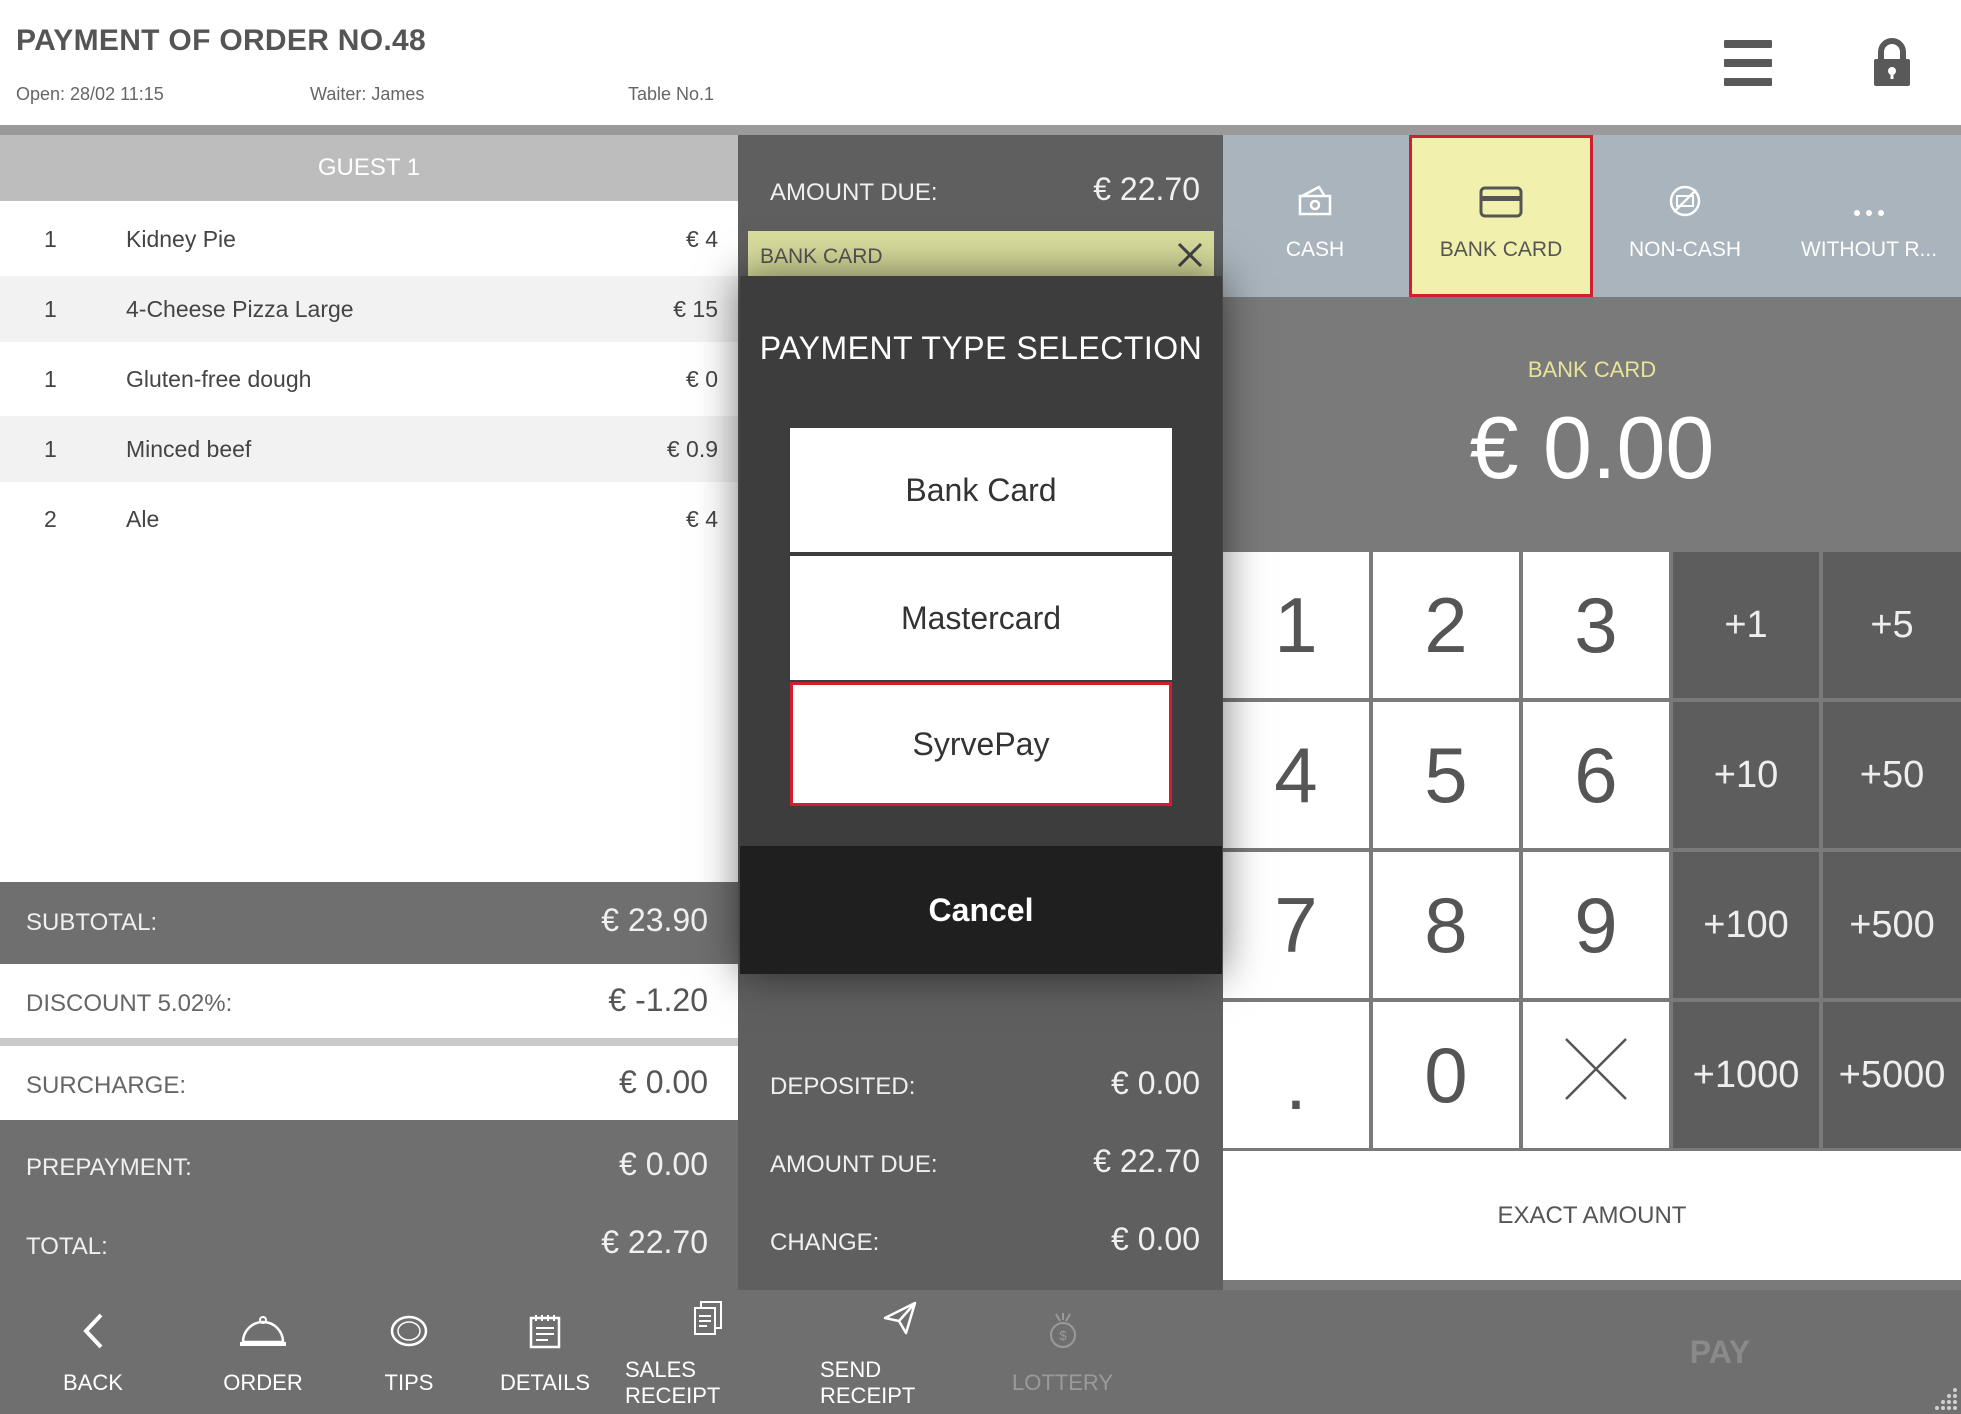  I want to click on header-divider, so click(980, 130).